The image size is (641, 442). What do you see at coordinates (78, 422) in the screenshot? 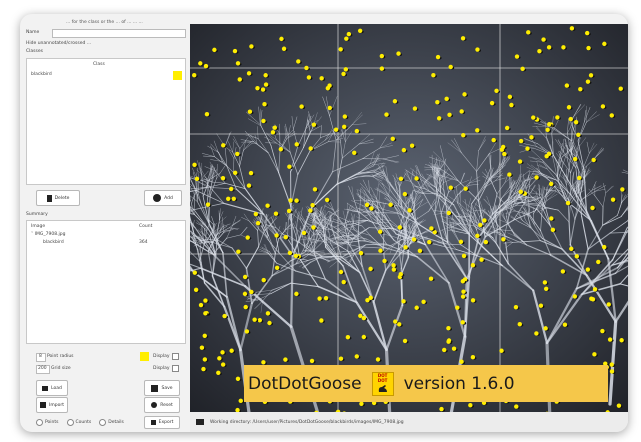
I see `export-option-counts: Counts` at bounding box center [78, 422].